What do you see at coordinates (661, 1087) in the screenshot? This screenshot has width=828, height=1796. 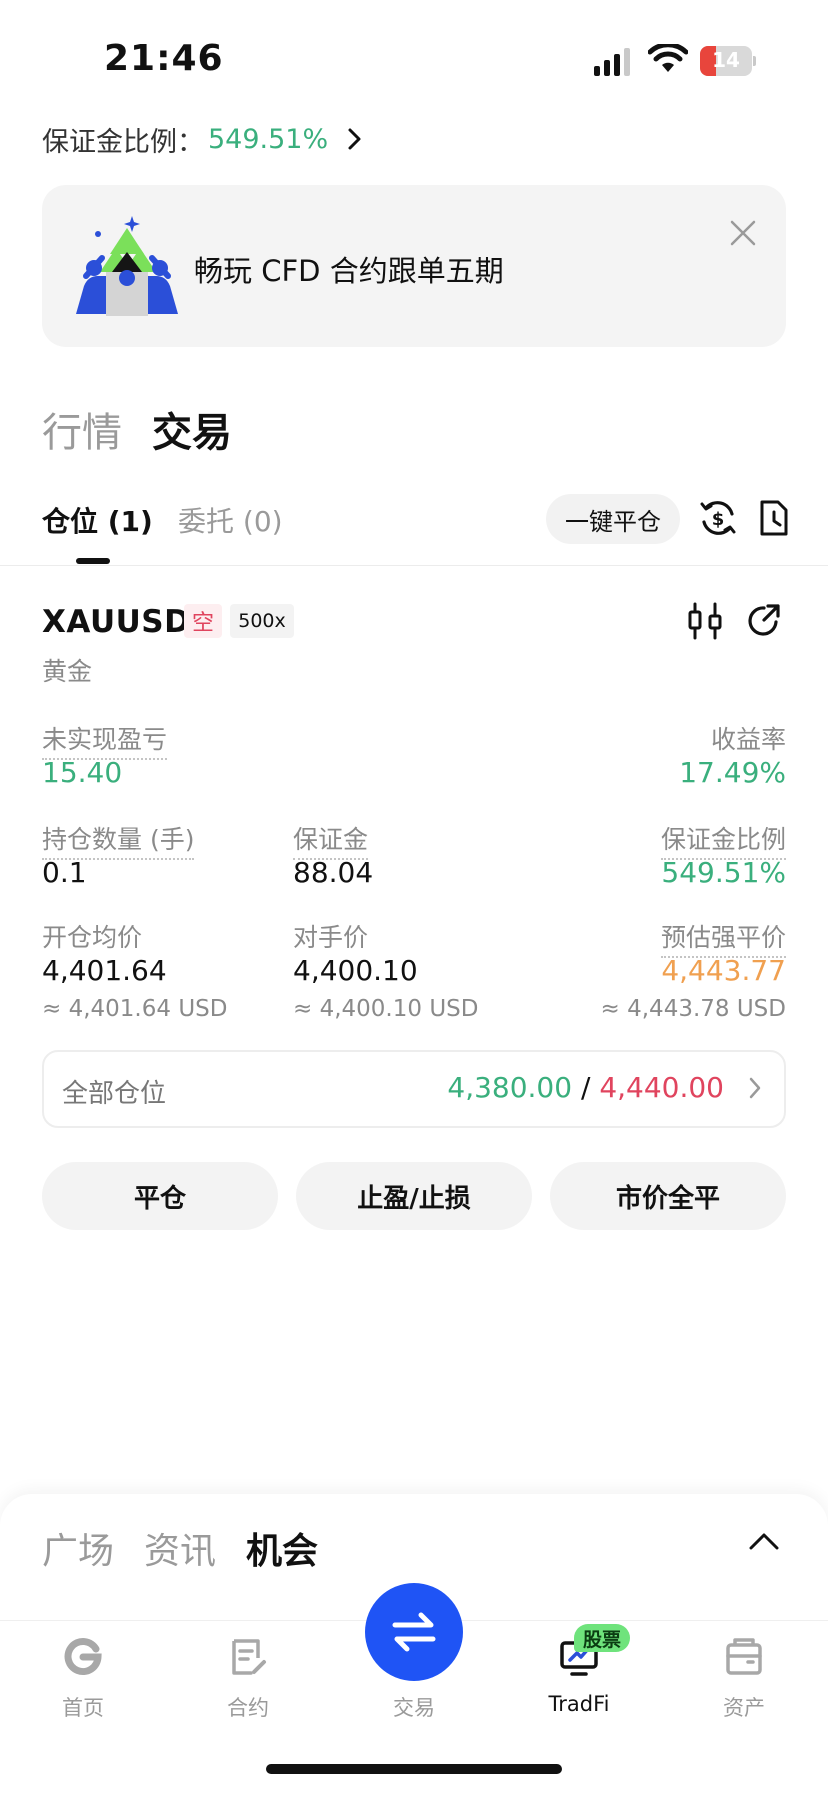 I see `stop-loss-value: 4,440.00` at bounding box center [661, 1087].